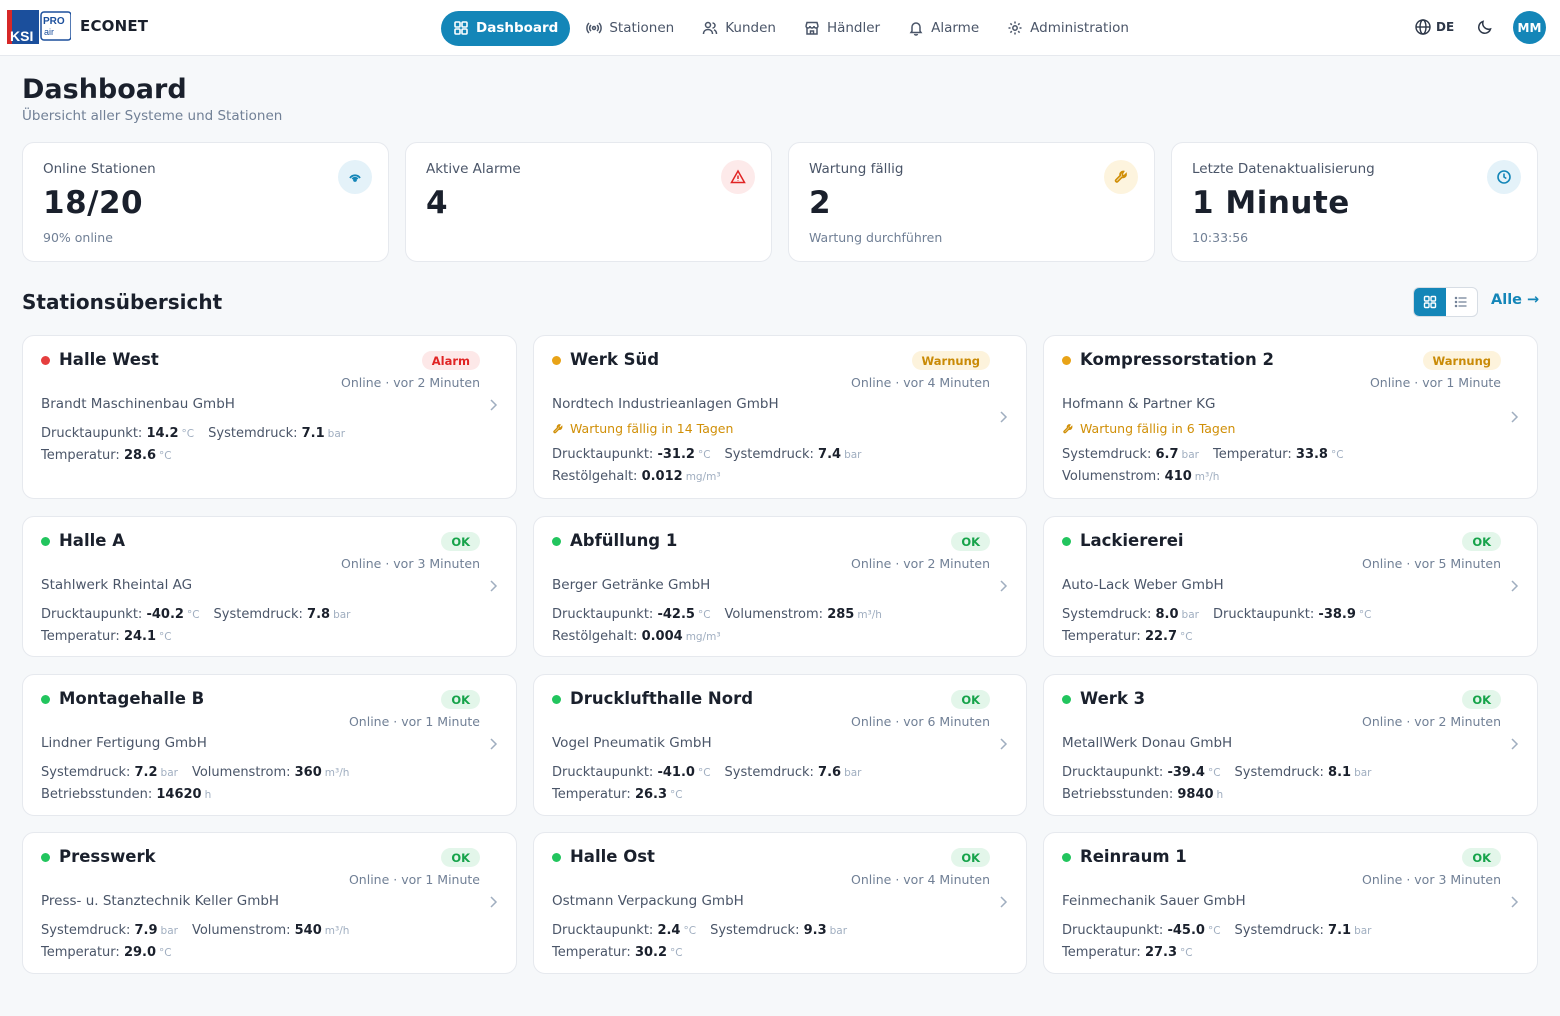 The height and width of the screenshot is (1016, 1560). What do you see at coordinates (615, 359) in the screenshot?
I see `station-name: Werk Süd` at bounding box center [615, 359].